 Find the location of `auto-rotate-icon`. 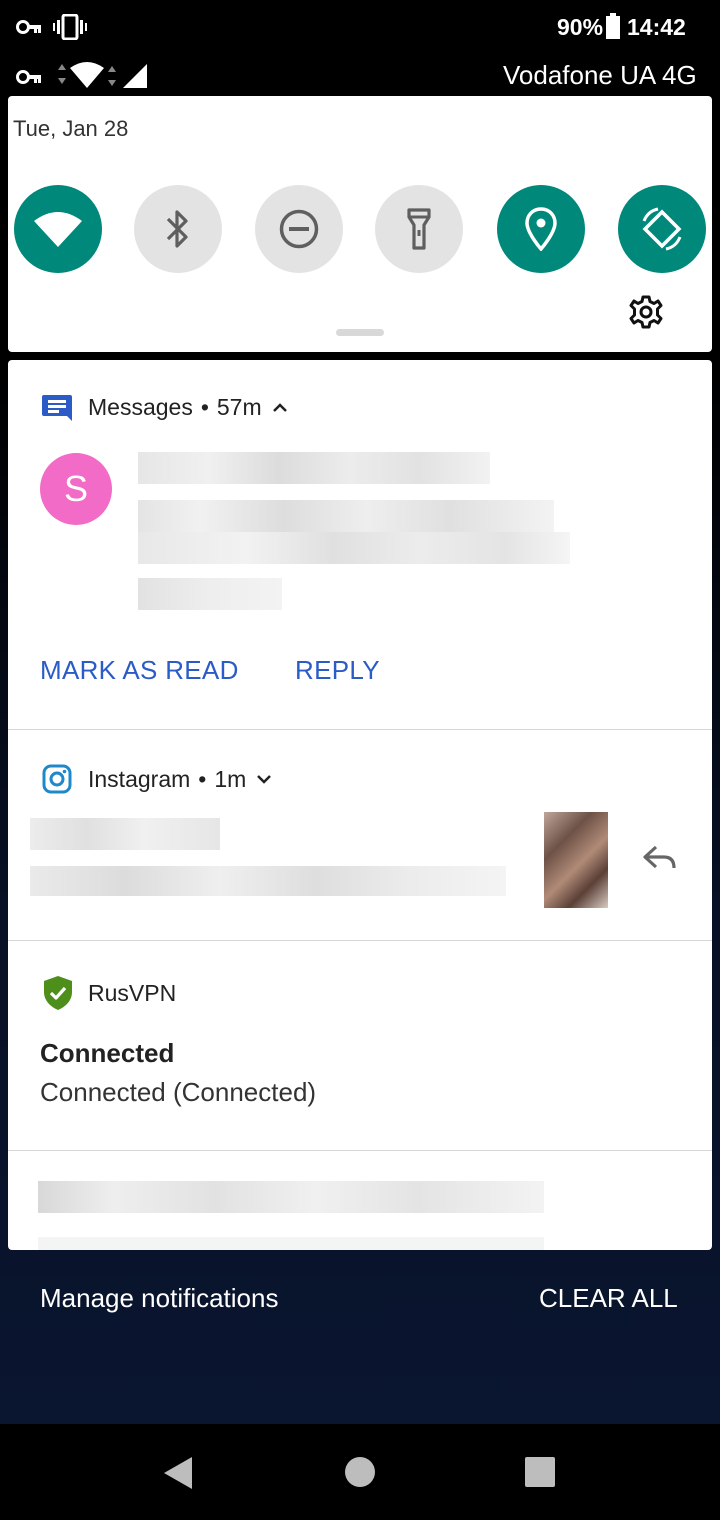

auto-rotate-icon is located at coordinates (662, 229).